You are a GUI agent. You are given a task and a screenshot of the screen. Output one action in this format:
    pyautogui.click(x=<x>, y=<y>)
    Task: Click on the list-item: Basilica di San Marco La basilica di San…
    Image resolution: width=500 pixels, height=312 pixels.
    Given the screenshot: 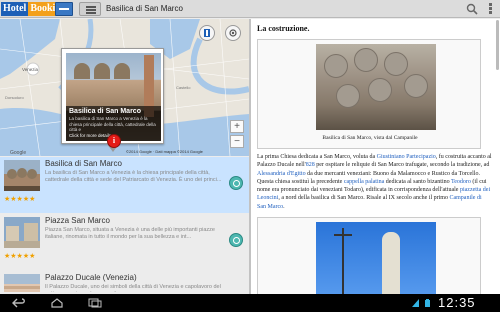 What is the action you would take?
    pyautogui.click(x=124, y=185)
    